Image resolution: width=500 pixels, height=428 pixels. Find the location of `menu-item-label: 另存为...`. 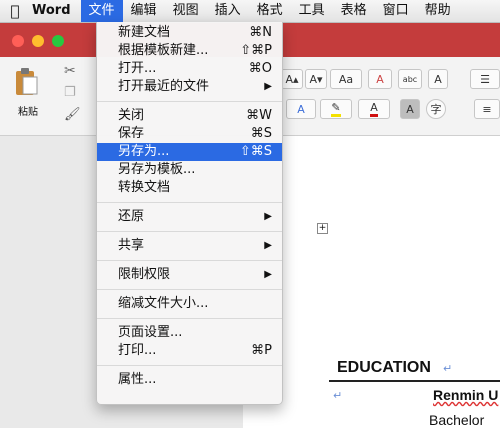

menu-item-label: 另存为... is located at coordinates (144, 151).